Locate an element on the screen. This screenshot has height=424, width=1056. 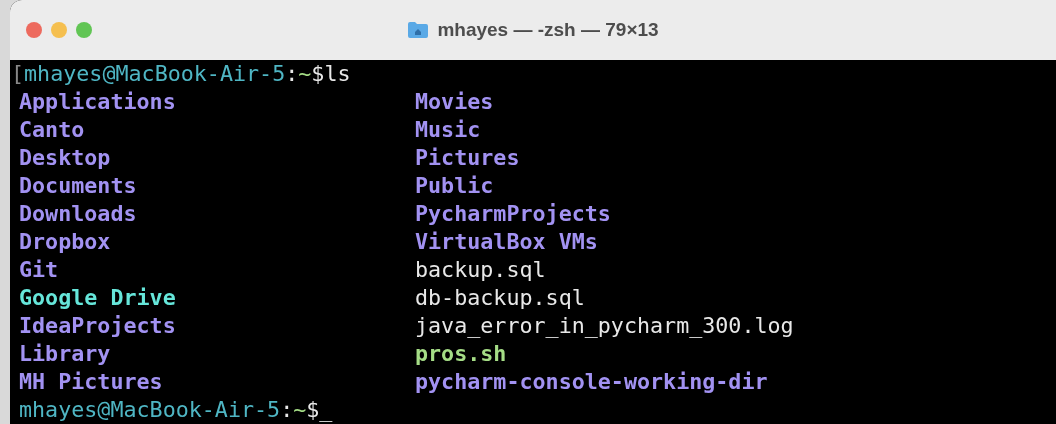
file-entry: backup.sql is located at coordinates (480, 269).